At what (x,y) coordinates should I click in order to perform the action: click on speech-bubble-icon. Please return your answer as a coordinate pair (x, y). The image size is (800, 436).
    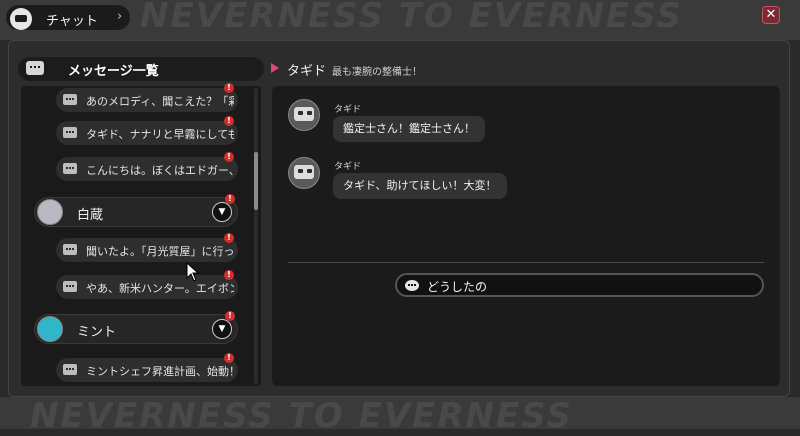
    Looking at the image, I should click on (412, 285).